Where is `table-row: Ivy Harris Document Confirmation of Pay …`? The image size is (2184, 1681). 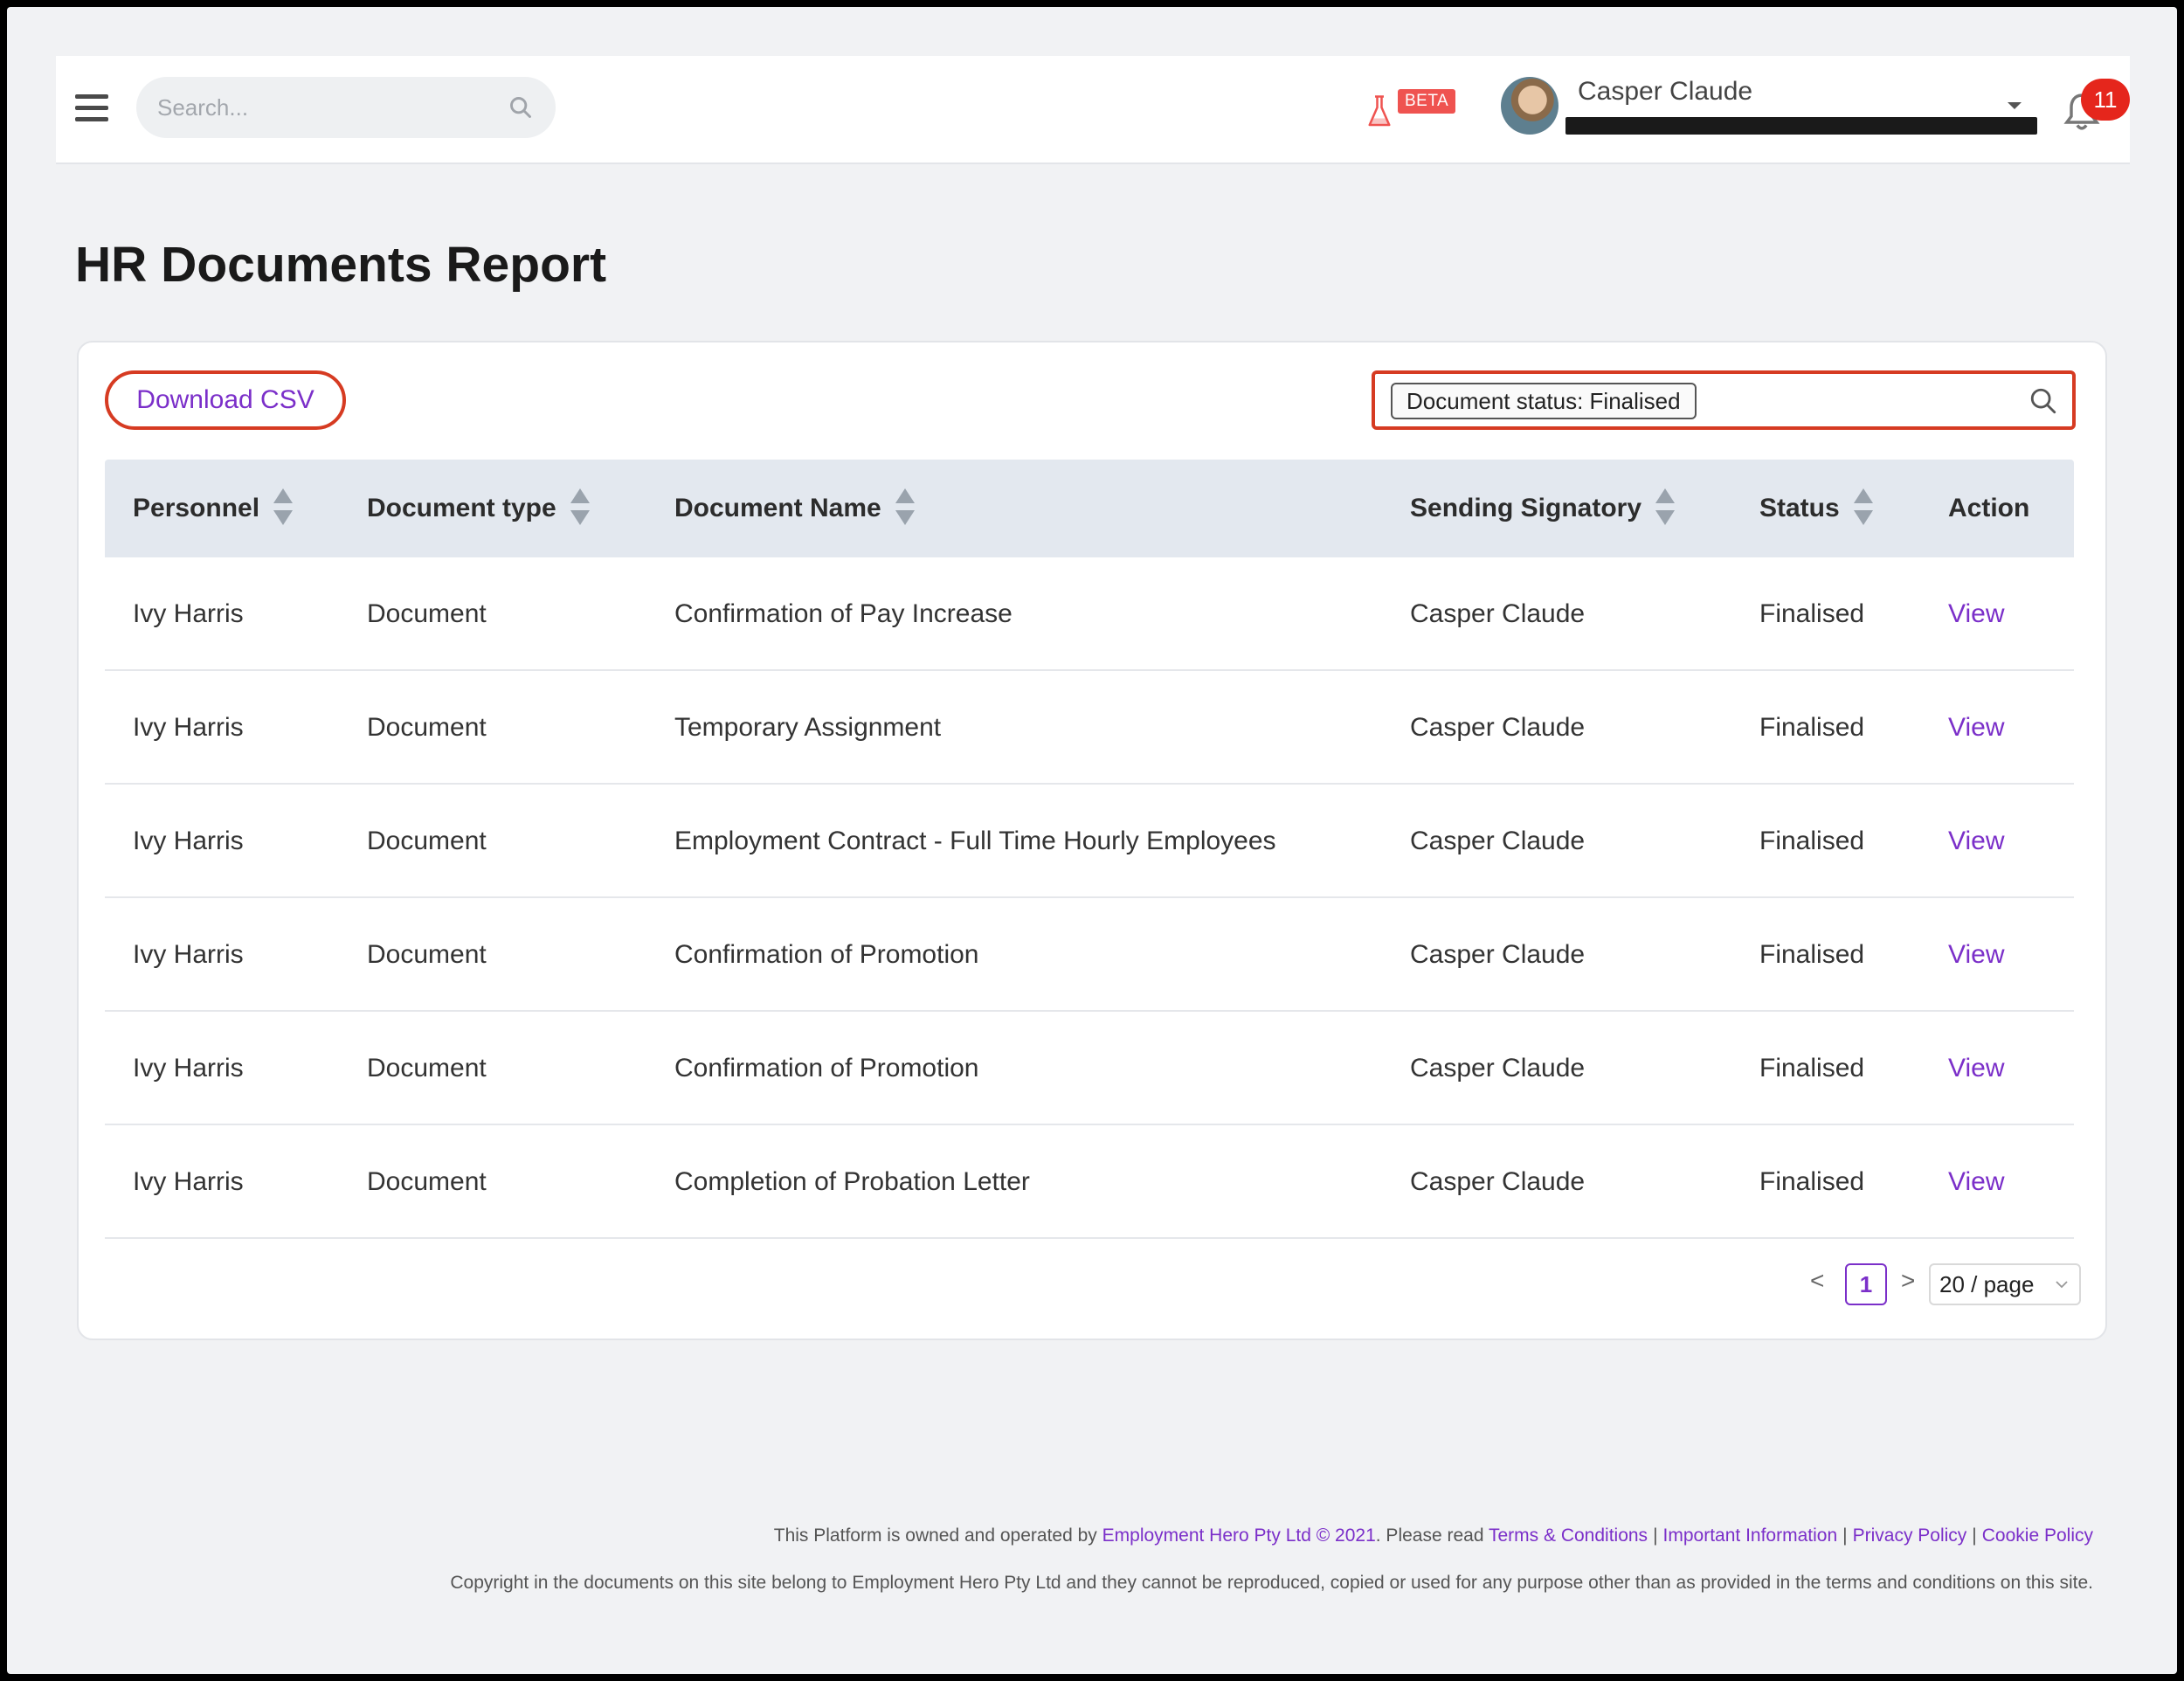 table-row: Ivy Harris Document Confirmation of Pay … is located at coordinates (1089, 614).